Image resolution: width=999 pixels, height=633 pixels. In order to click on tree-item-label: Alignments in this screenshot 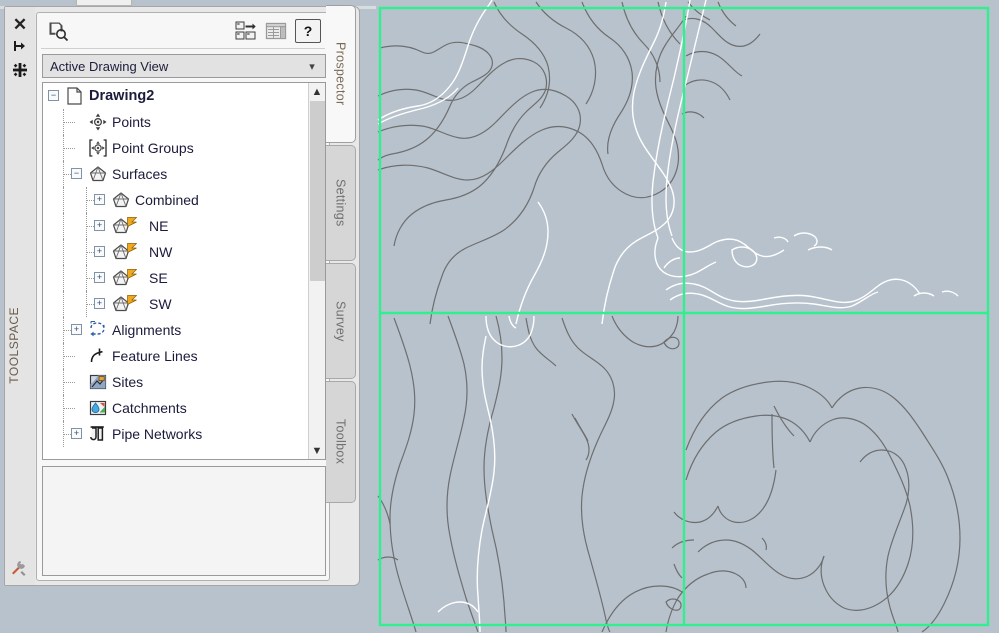, I will do `click(147, 330)`.